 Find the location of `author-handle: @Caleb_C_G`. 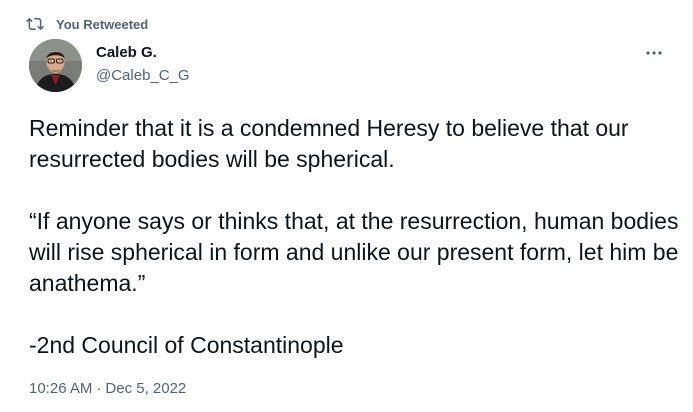

author-handle: @Caleb_C_G is located at coordinates (143, 75).